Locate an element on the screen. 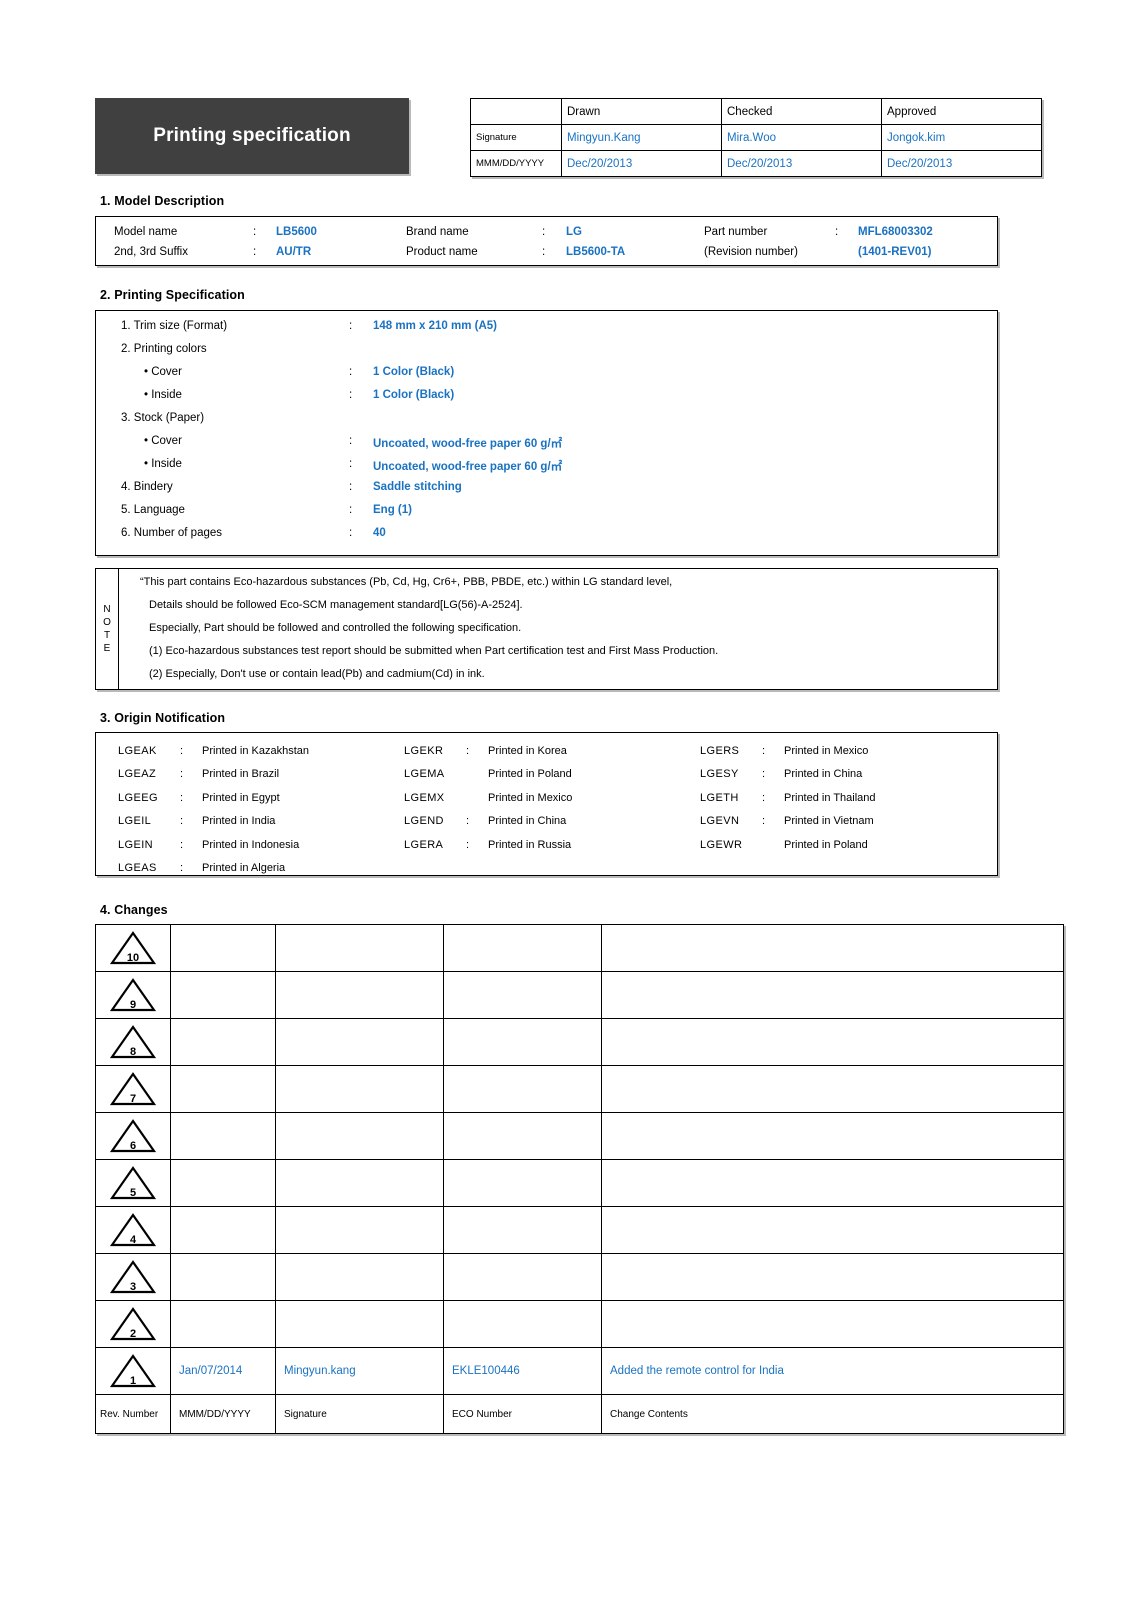 The image size is (1132, 1600). spec-label-stock-paper: 3. Stock (Paper) is located at coordinates (163, 418).